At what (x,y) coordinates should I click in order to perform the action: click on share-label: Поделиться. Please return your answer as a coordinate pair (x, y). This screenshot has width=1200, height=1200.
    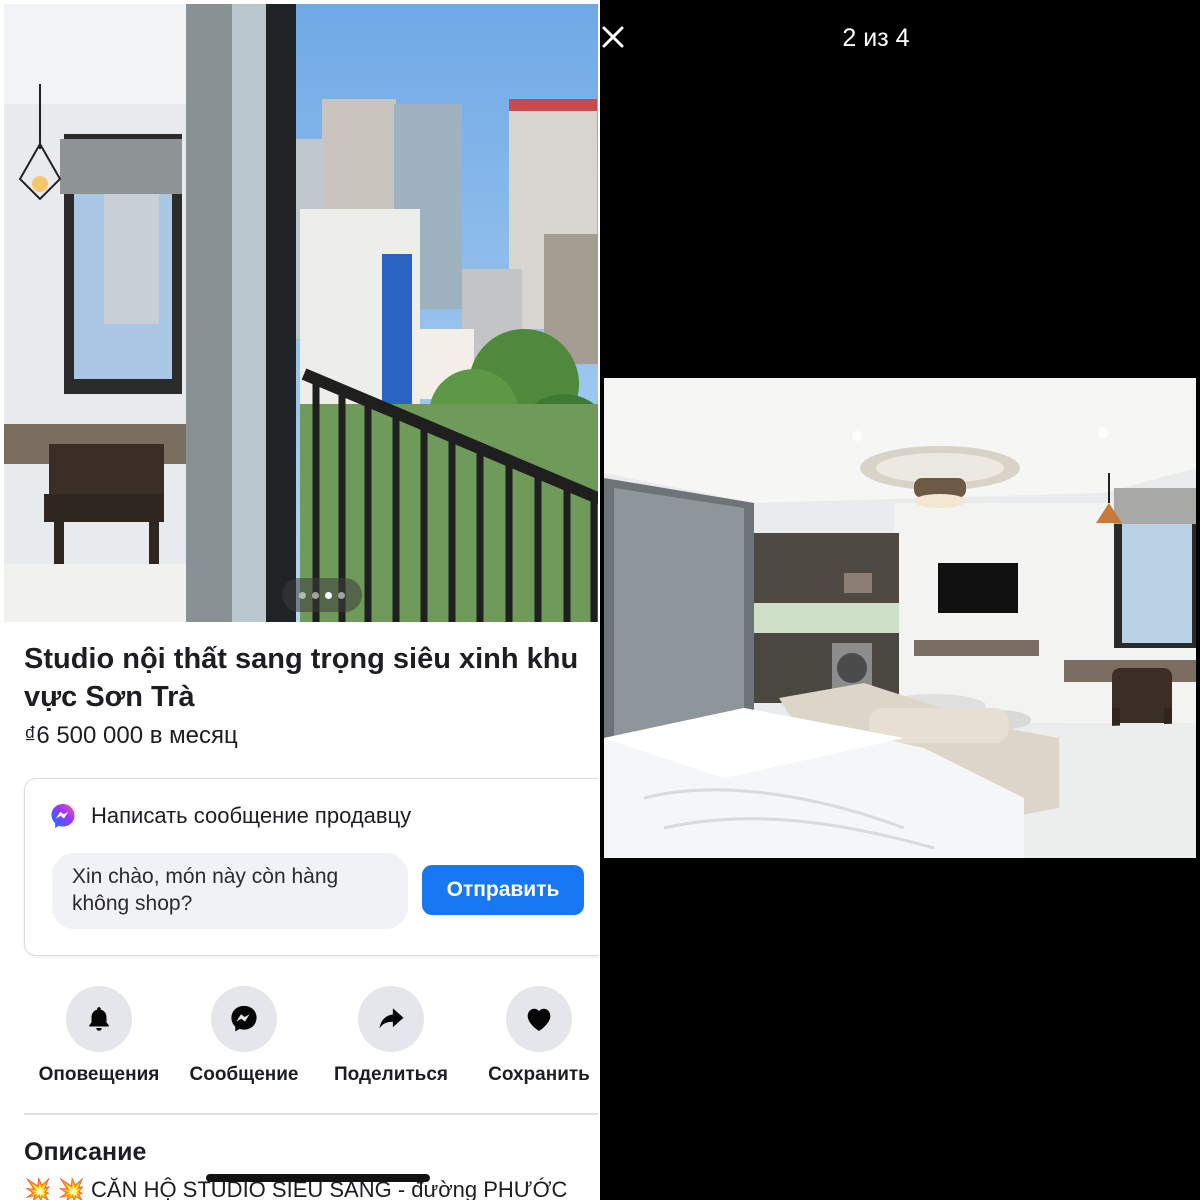
    Looking at the image, I should click on (391, 1074).